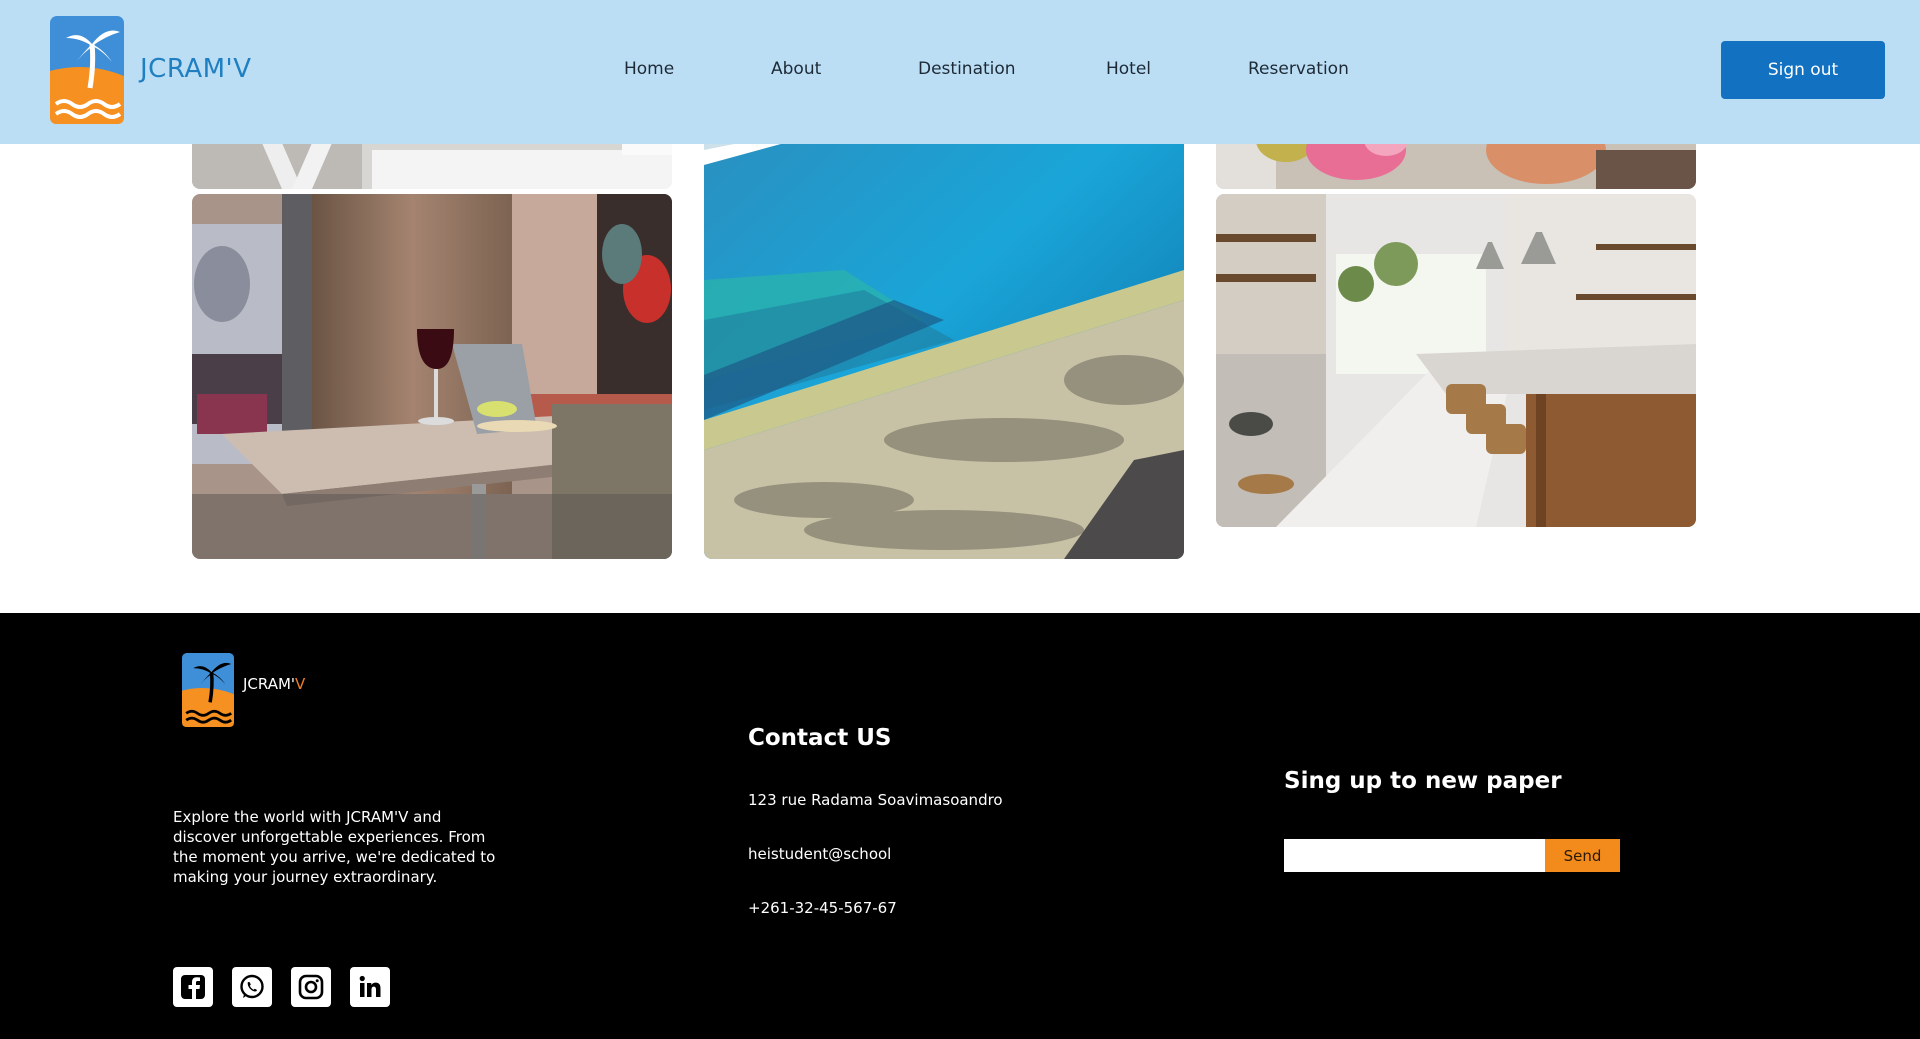 The width and height of the screenshot is (1920, 1039). What do you see at coordinates (819, 854) in the screenshot?
I see `contact-email: heistudent@school` at bounding box center [819, 854].